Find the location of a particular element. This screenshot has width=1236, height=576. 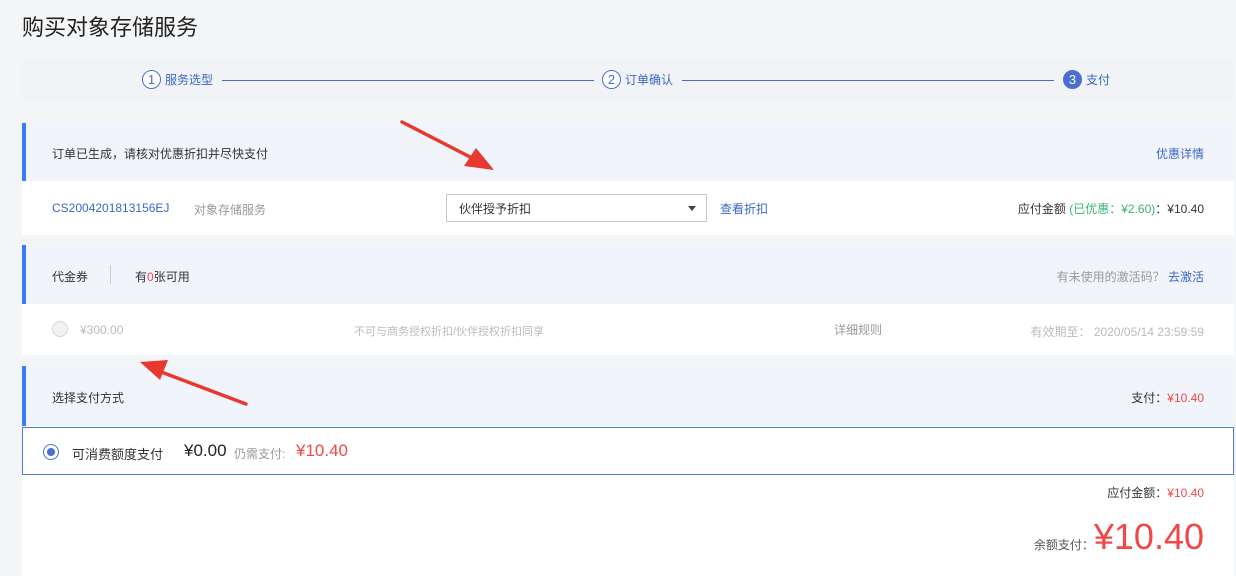

payment-method-balance: ¥0.00 is located at coordinates (205, 450).